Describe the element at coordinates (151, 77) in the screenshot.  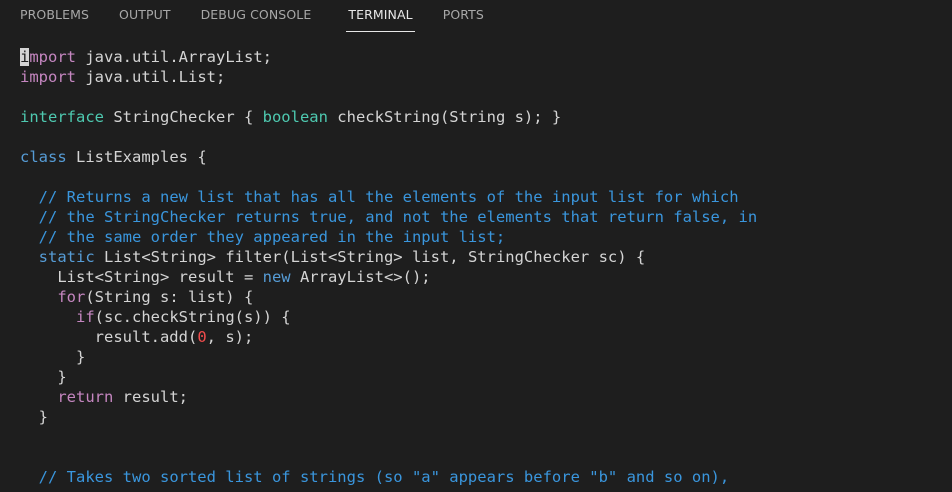
I see `terminal-text: java.util.List;` at that location.